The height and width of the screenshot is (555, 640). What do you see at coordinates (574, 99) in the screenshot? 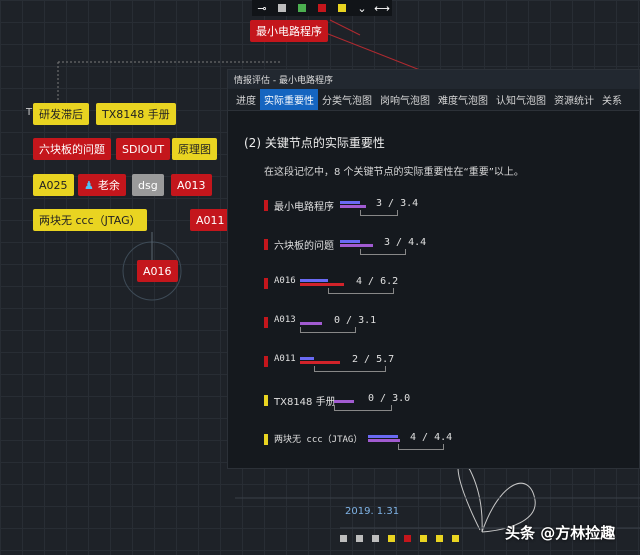
I see `tab-resource-stats: 资源统计` at bounding box center [574, 99].